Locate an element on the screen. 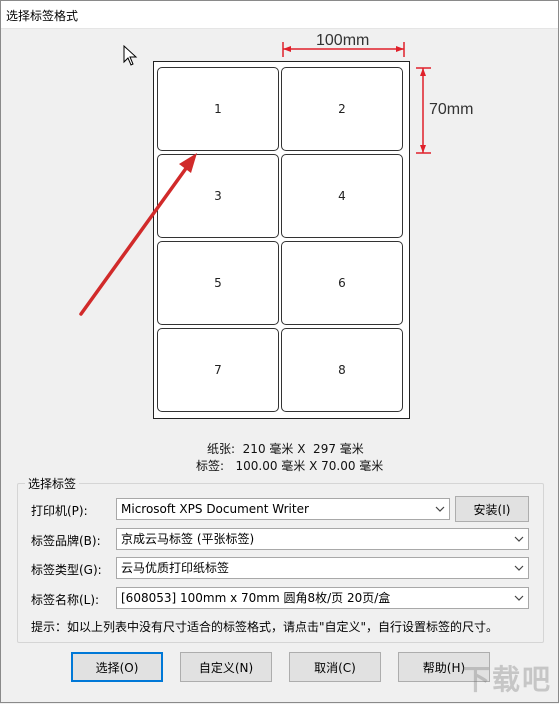 This screenshot has width=559, height=704. label-size-info: 标签: 100.00 毫米 X 70.00 毫米 is located at coordinates (290, 466).